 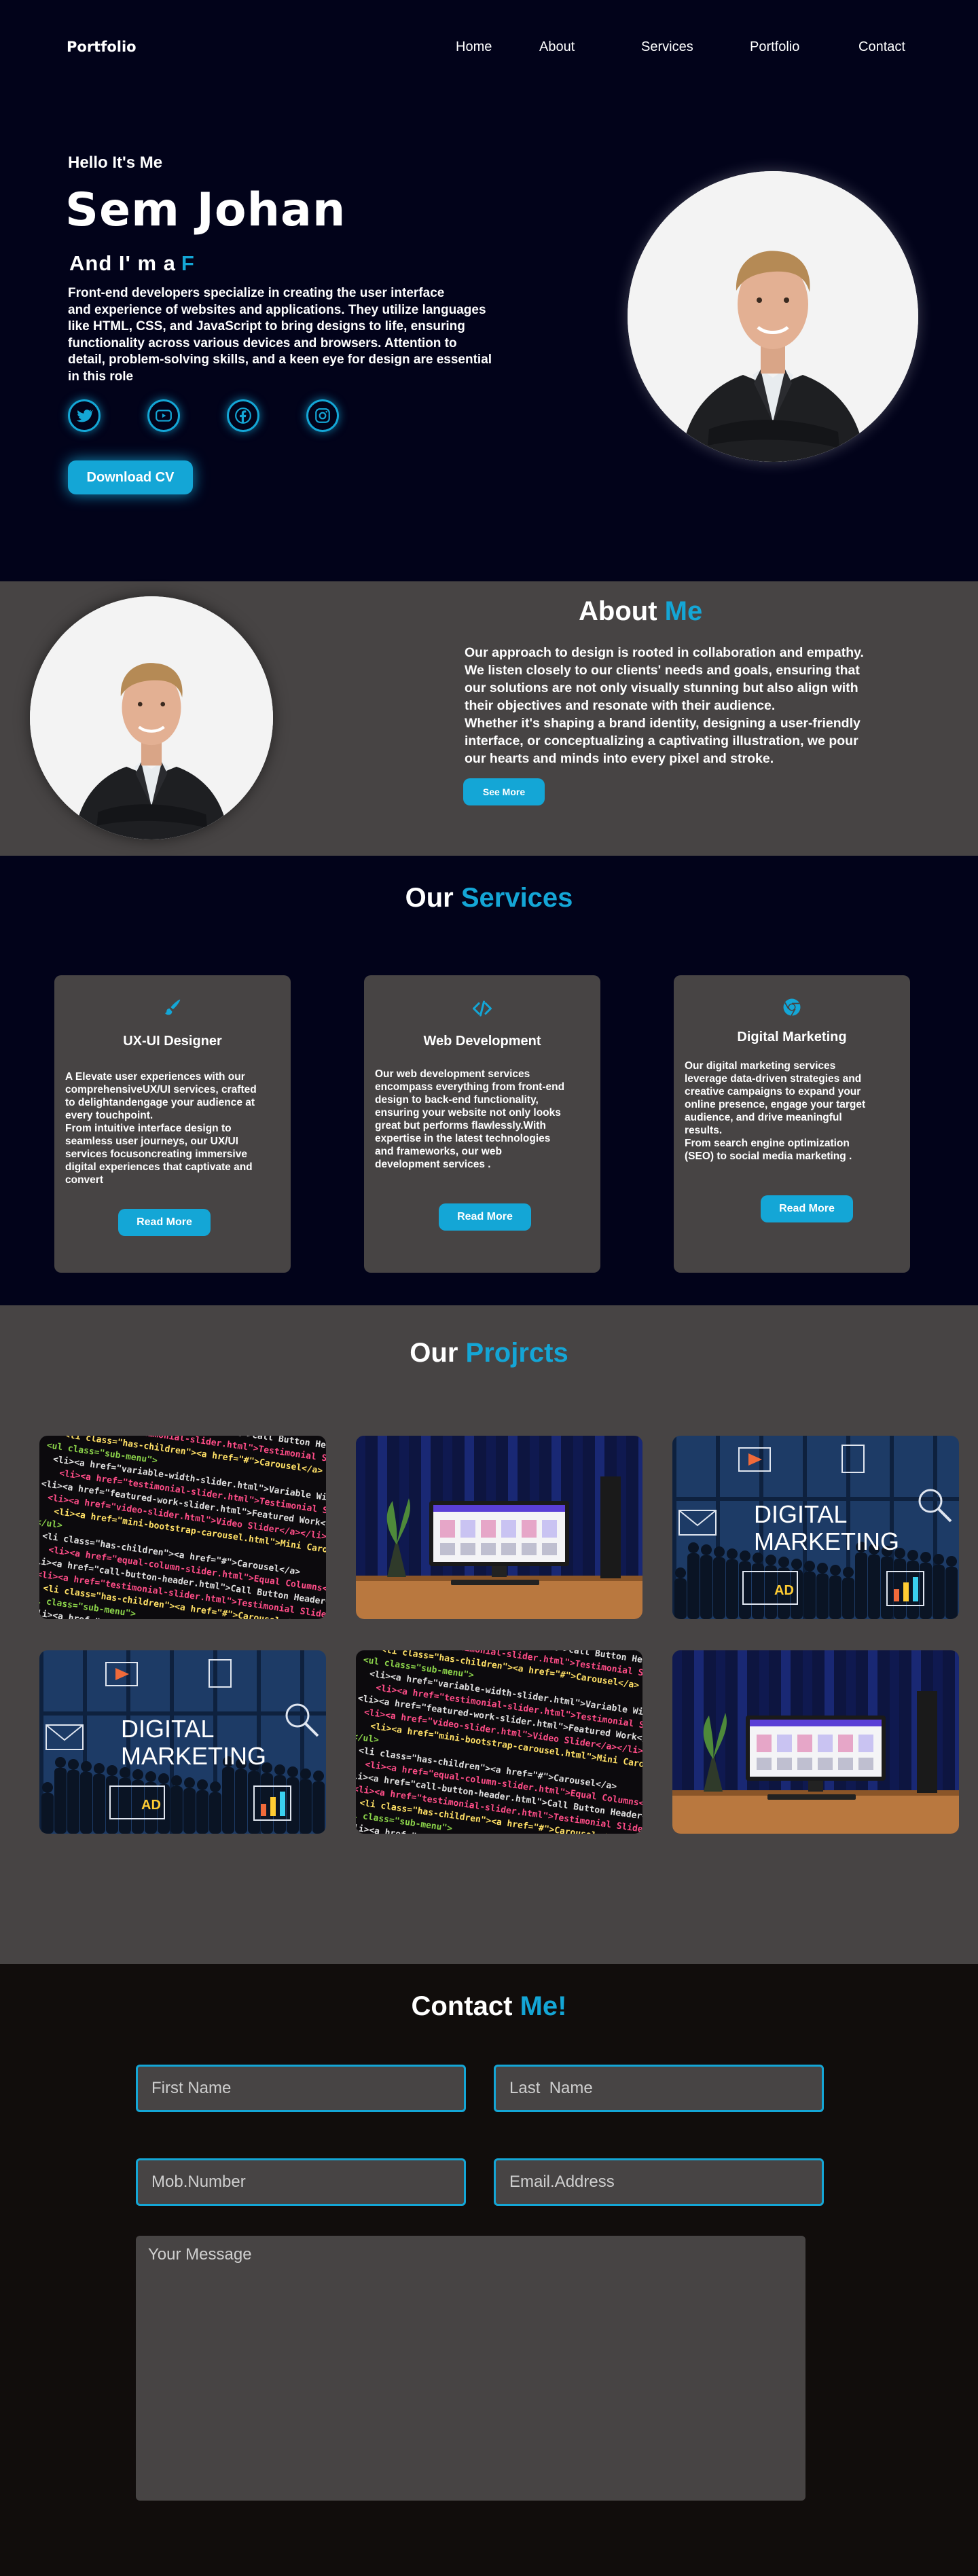 I want to click on contact-title: Contact Me!, so click(x=489, y=2006).